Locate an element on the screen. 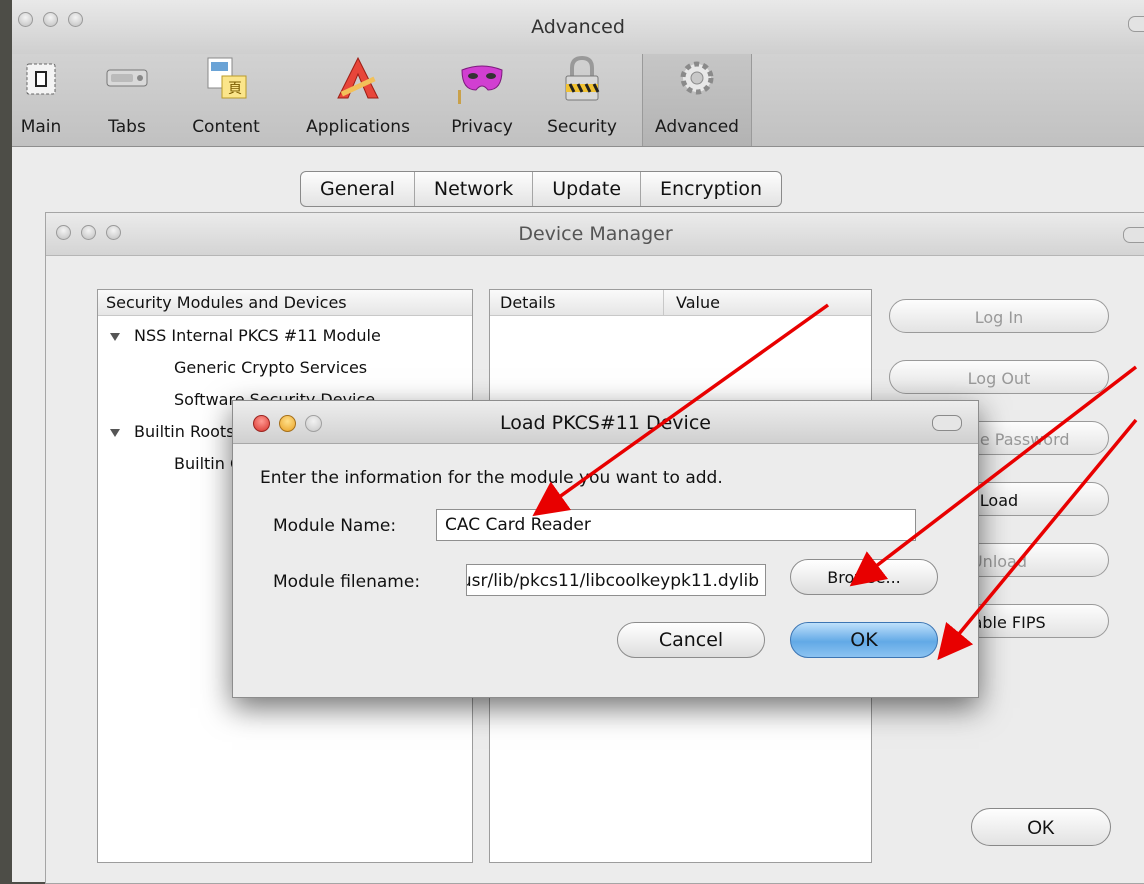 Image resolution: width=1144 pixels, height=884 pixels. device-manager-title: Device Manager is located at coordinates (595, 234).